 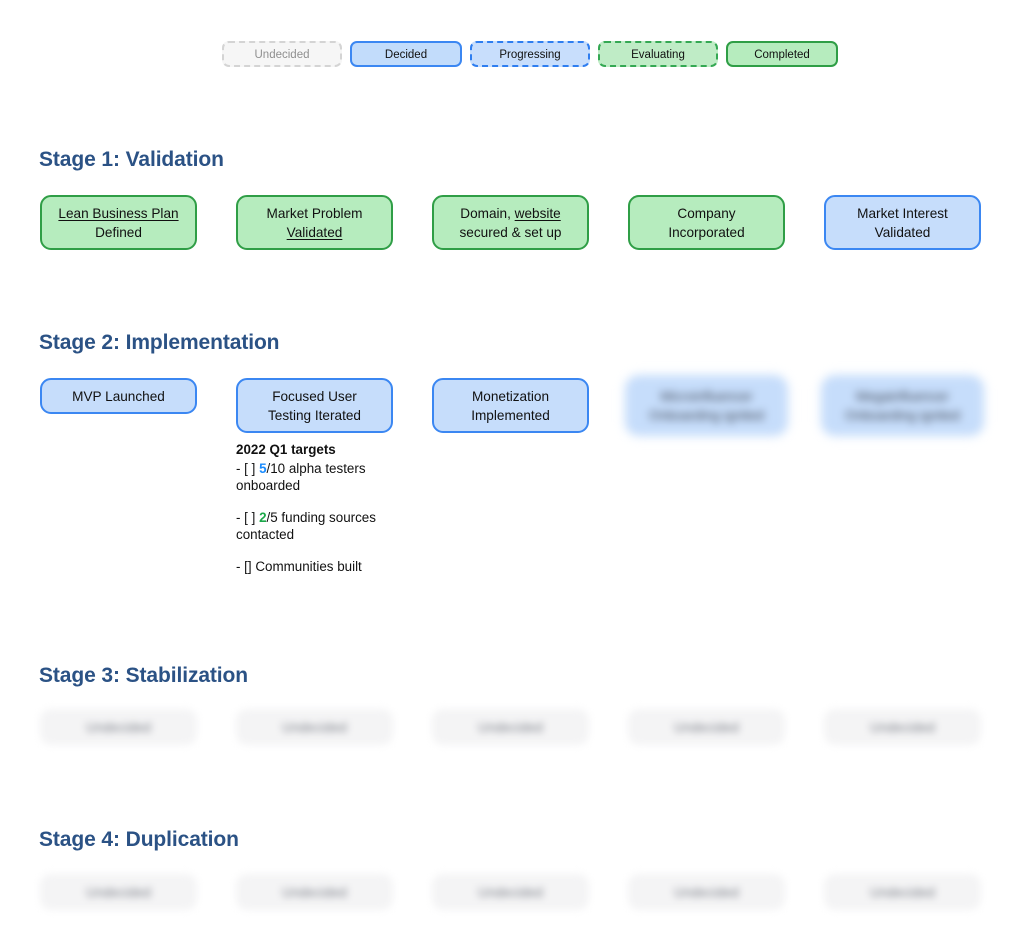 What do you see at coordinates (706, 396) in the screenshot?
I see `card-line-1: Microinfluencer` at bounding box center [706, 396].